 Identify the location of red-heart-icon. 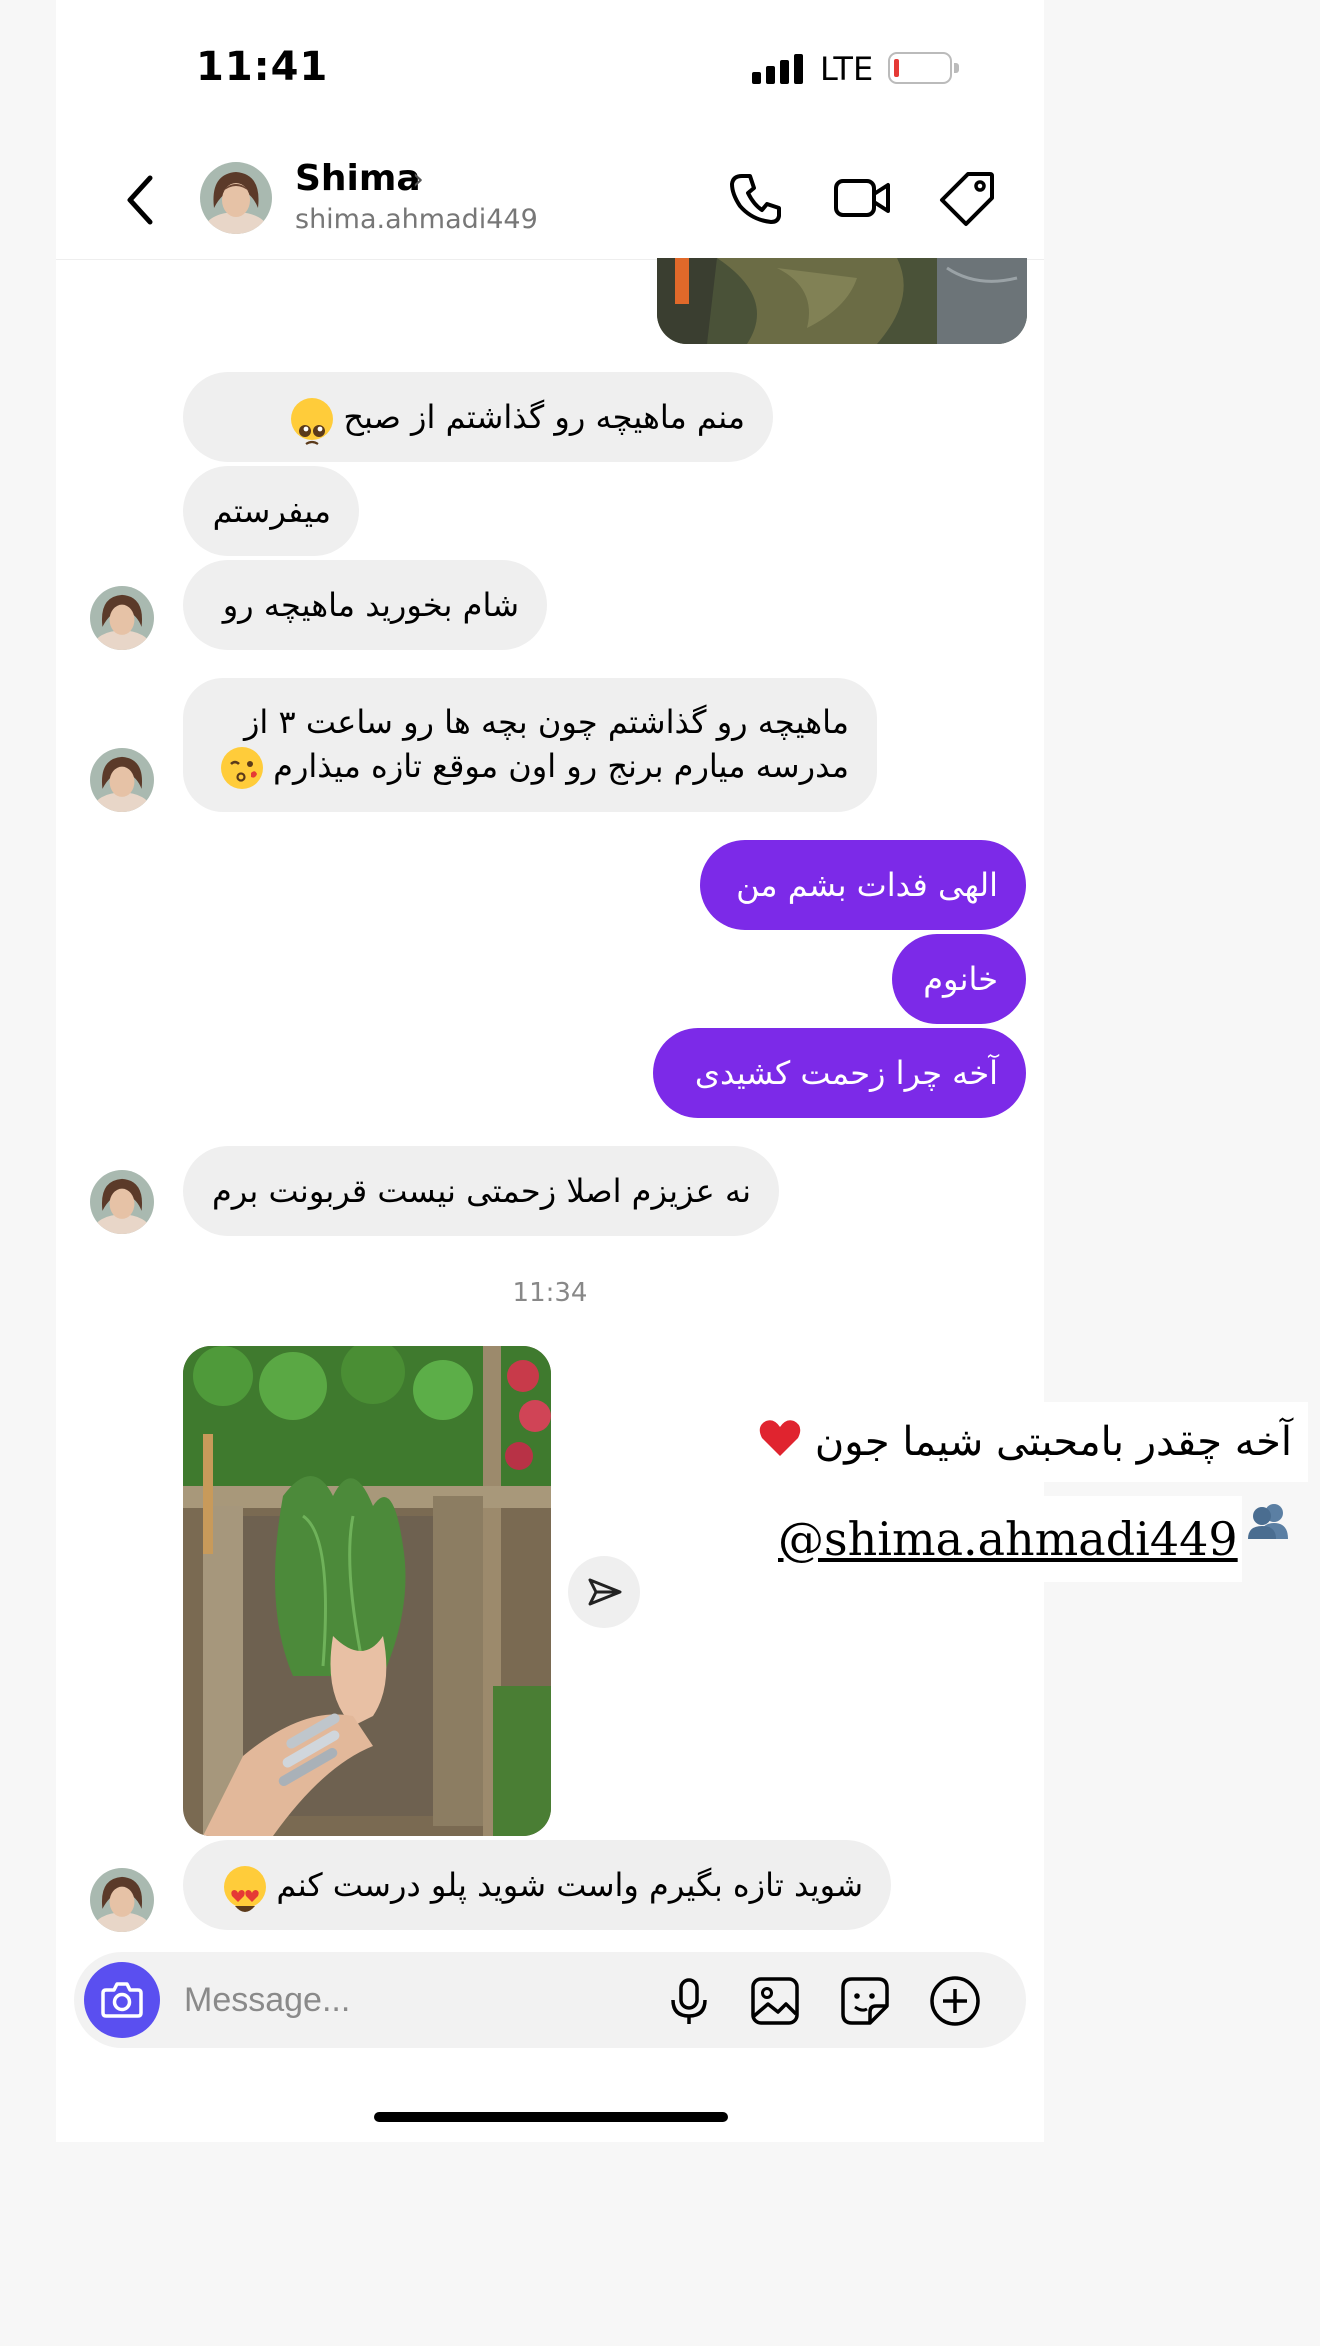
(780, 1445).